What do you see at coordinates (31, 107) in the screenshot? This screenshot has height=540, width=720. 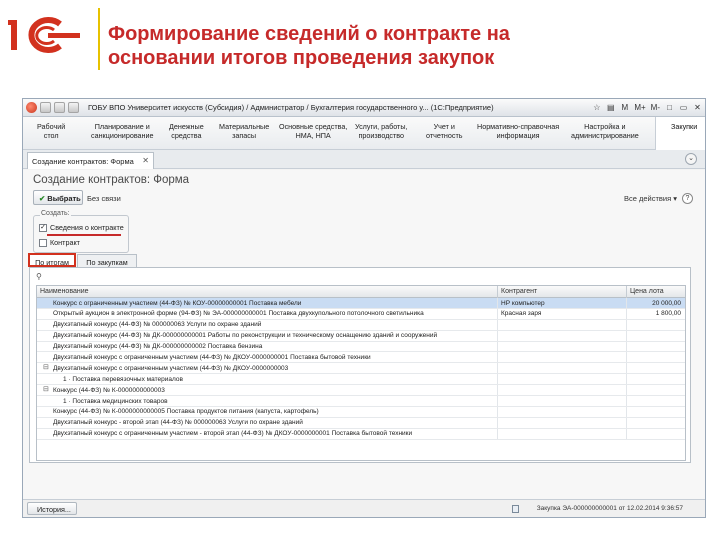 I see `app-logo-icon` at bounding box center [31, 107].